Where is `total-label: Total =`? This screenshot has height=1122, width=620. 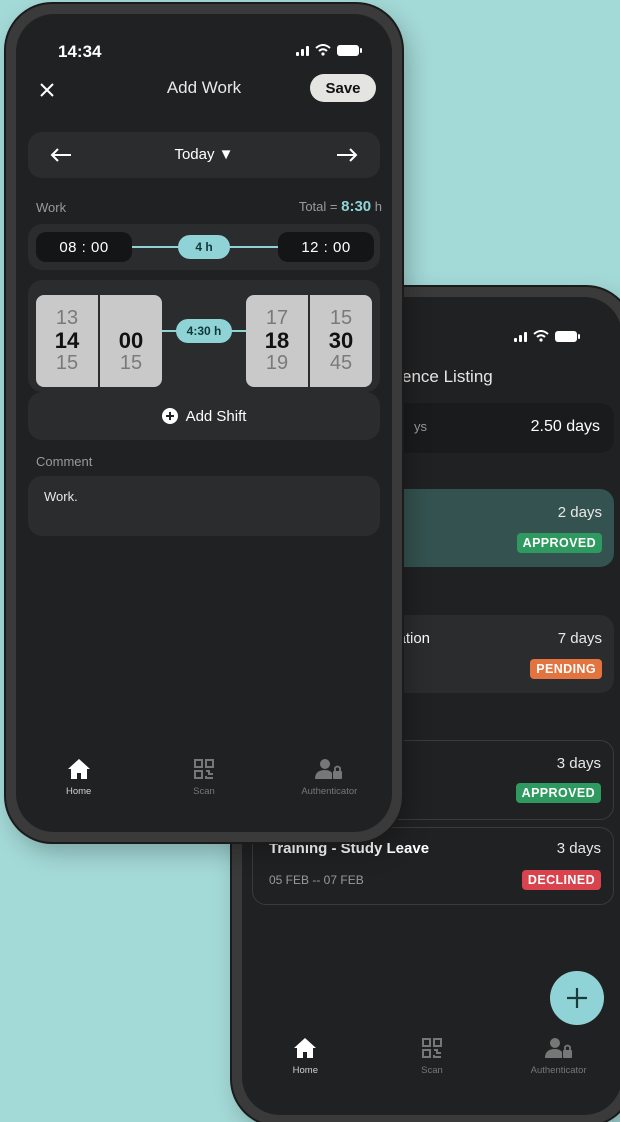
total-label: Total = is located at coordinates (318, 206).